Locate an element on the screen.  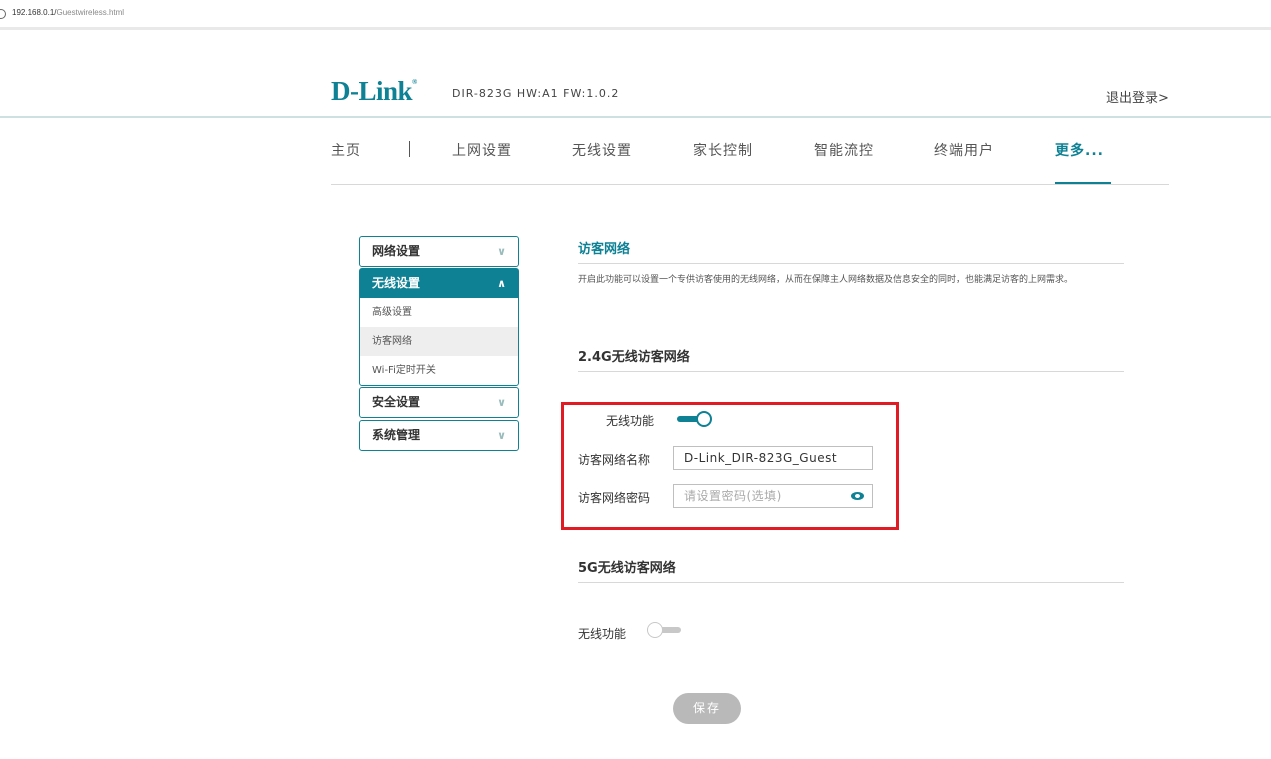
toolbar-divider is located at coordinates (635, 28).